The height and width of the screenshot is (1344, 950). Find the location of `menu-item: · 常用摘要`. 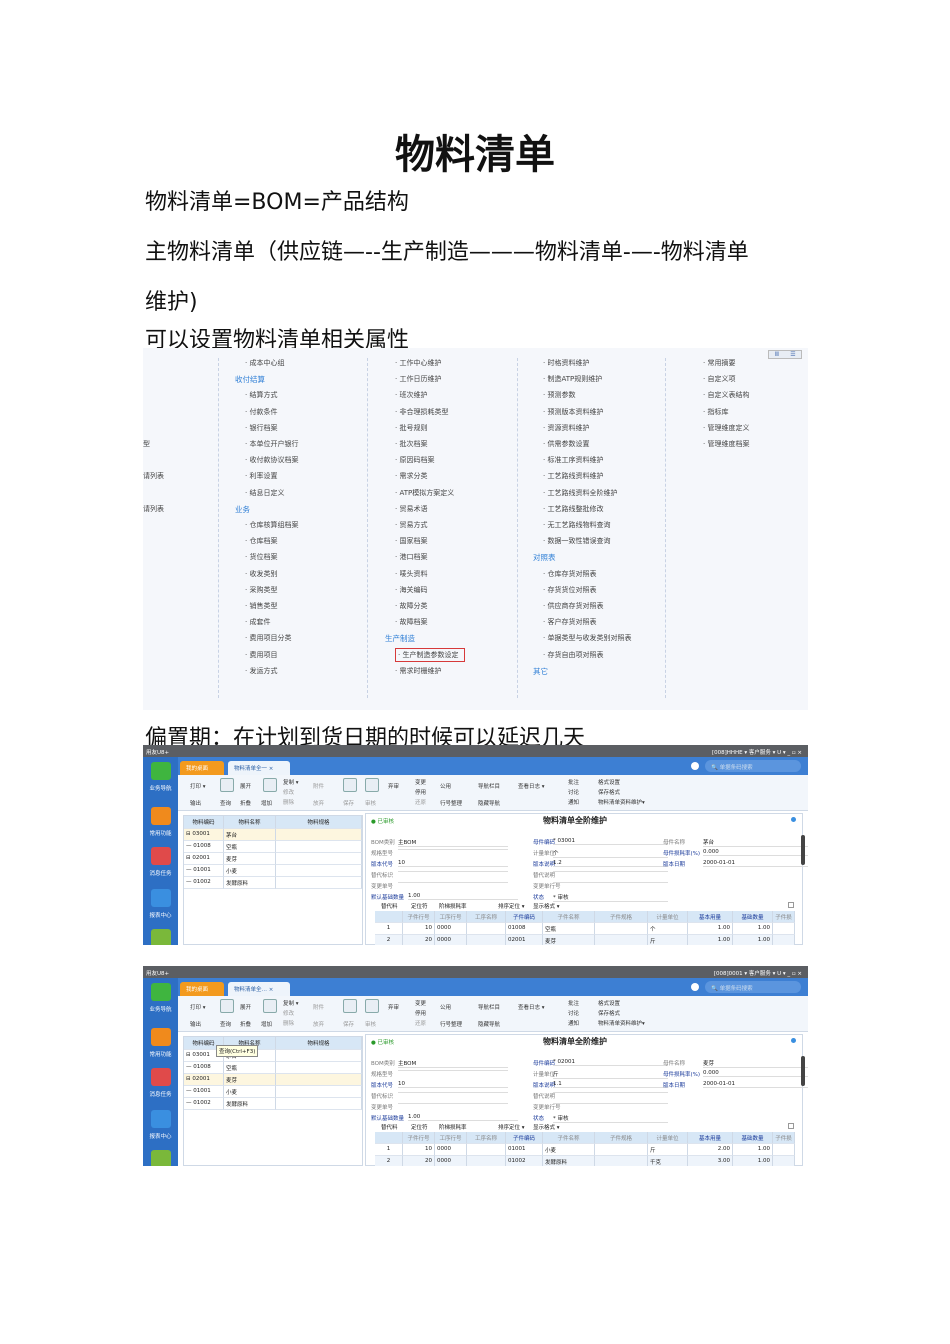

menu-item: · 常用摘要 is located at coordinates (719, 363).